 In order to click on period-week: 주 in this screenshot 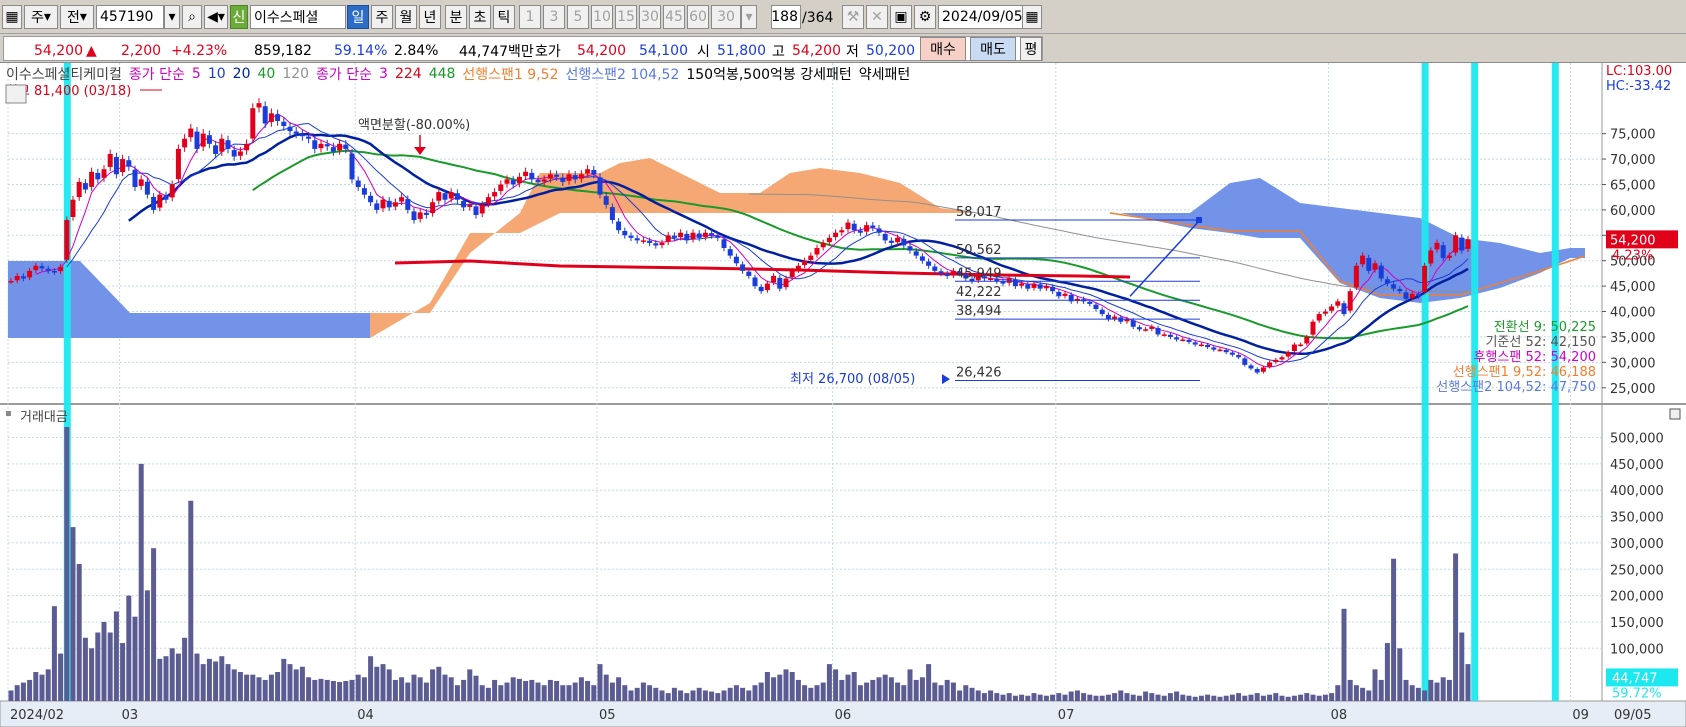, I will do `click(382, 17)`.